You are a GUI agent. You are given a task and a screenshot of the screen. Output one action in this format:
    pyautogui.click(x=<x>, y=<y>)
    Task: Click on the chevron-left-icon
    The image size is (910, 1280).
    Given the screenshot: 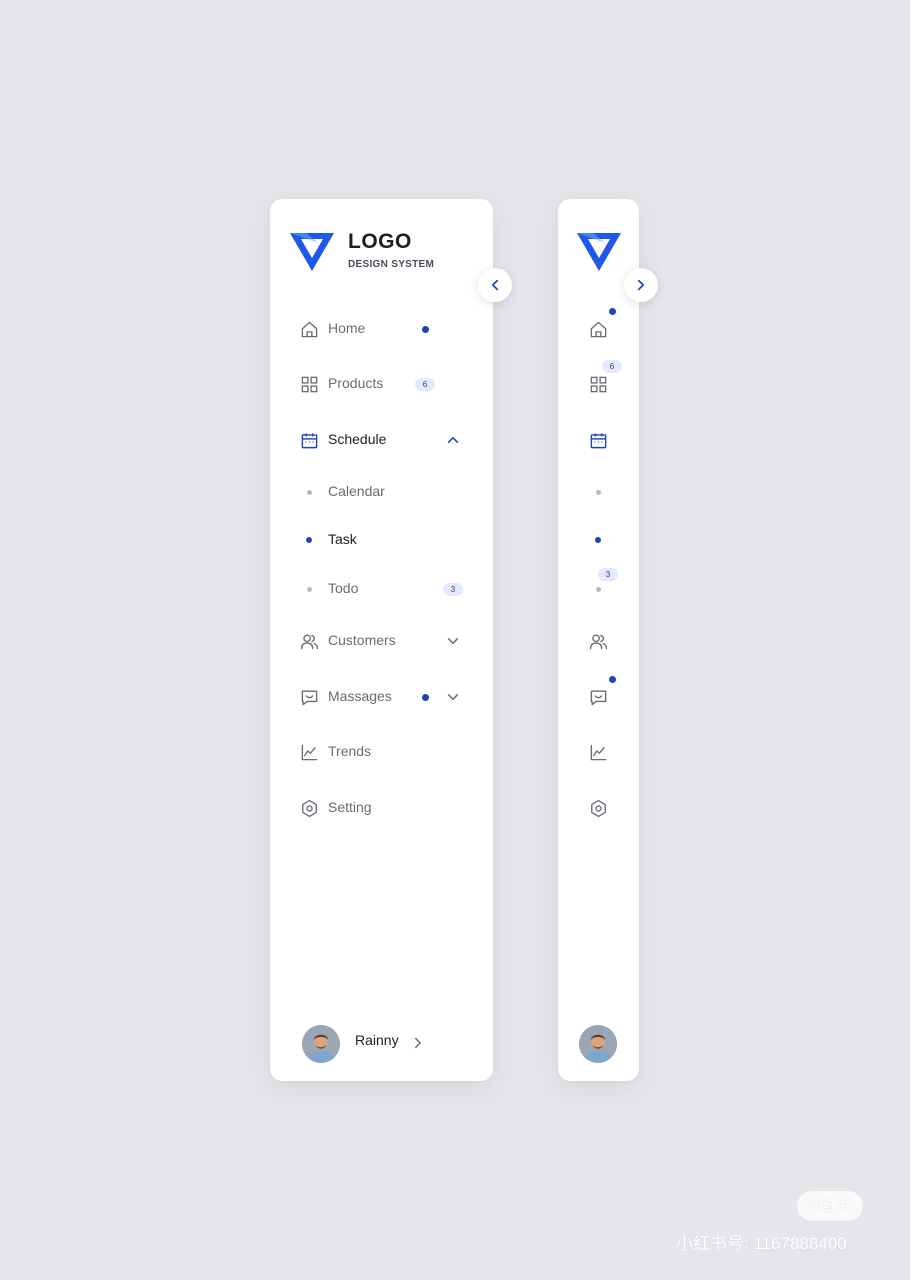 What is the action you would take?
    pyautogui.click(x=495, y=285)
    